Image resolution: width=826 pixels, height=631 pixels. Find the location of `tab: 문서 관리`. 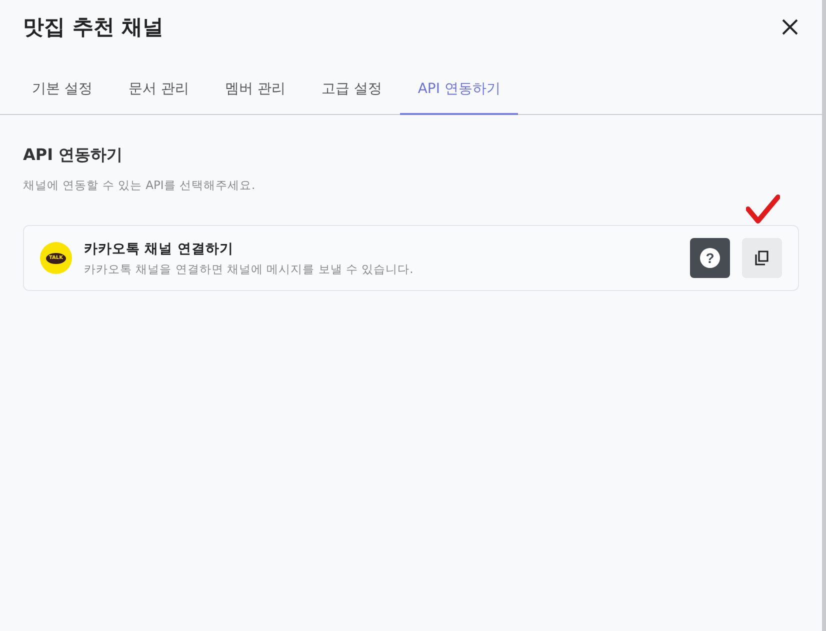

tab: 문서 관리 is located at coordinates (158, 93).